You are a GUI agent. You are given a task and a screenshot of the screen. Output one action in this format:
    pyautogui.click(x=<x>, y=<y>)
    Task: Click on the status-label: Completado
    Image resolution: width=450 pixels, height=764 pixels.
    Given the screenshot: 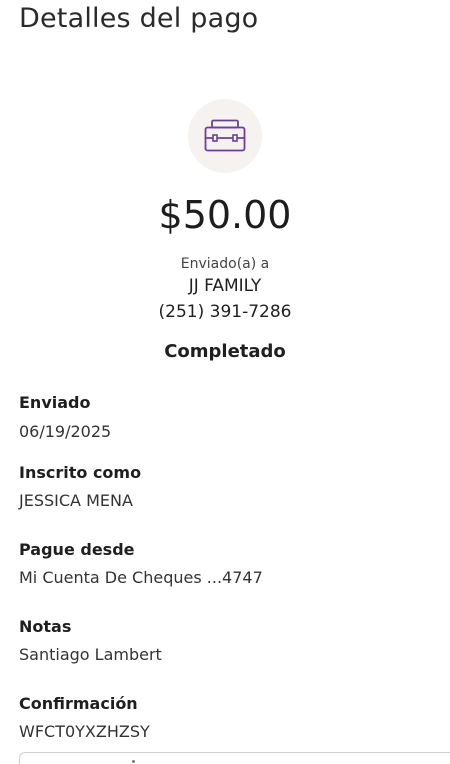 What is the action you would take?
    pyautogui.click(x=225, y=351)
    